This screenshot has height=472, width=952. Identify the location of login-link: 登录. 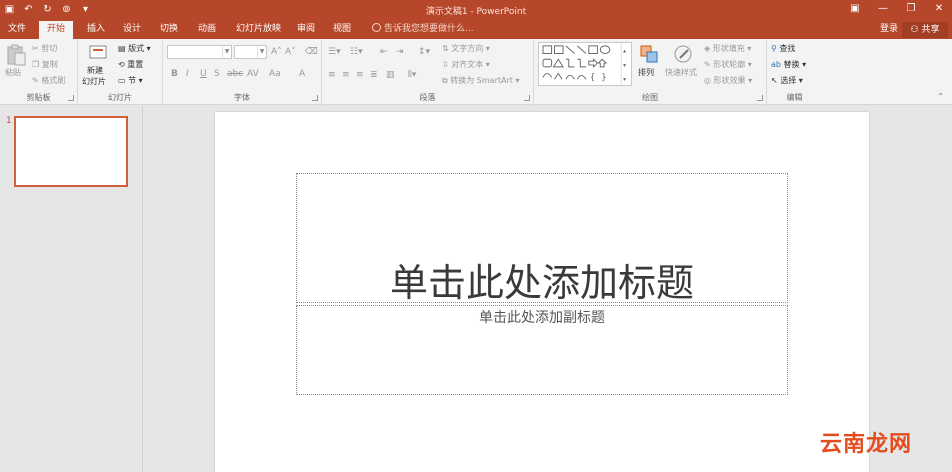
(889, 29).